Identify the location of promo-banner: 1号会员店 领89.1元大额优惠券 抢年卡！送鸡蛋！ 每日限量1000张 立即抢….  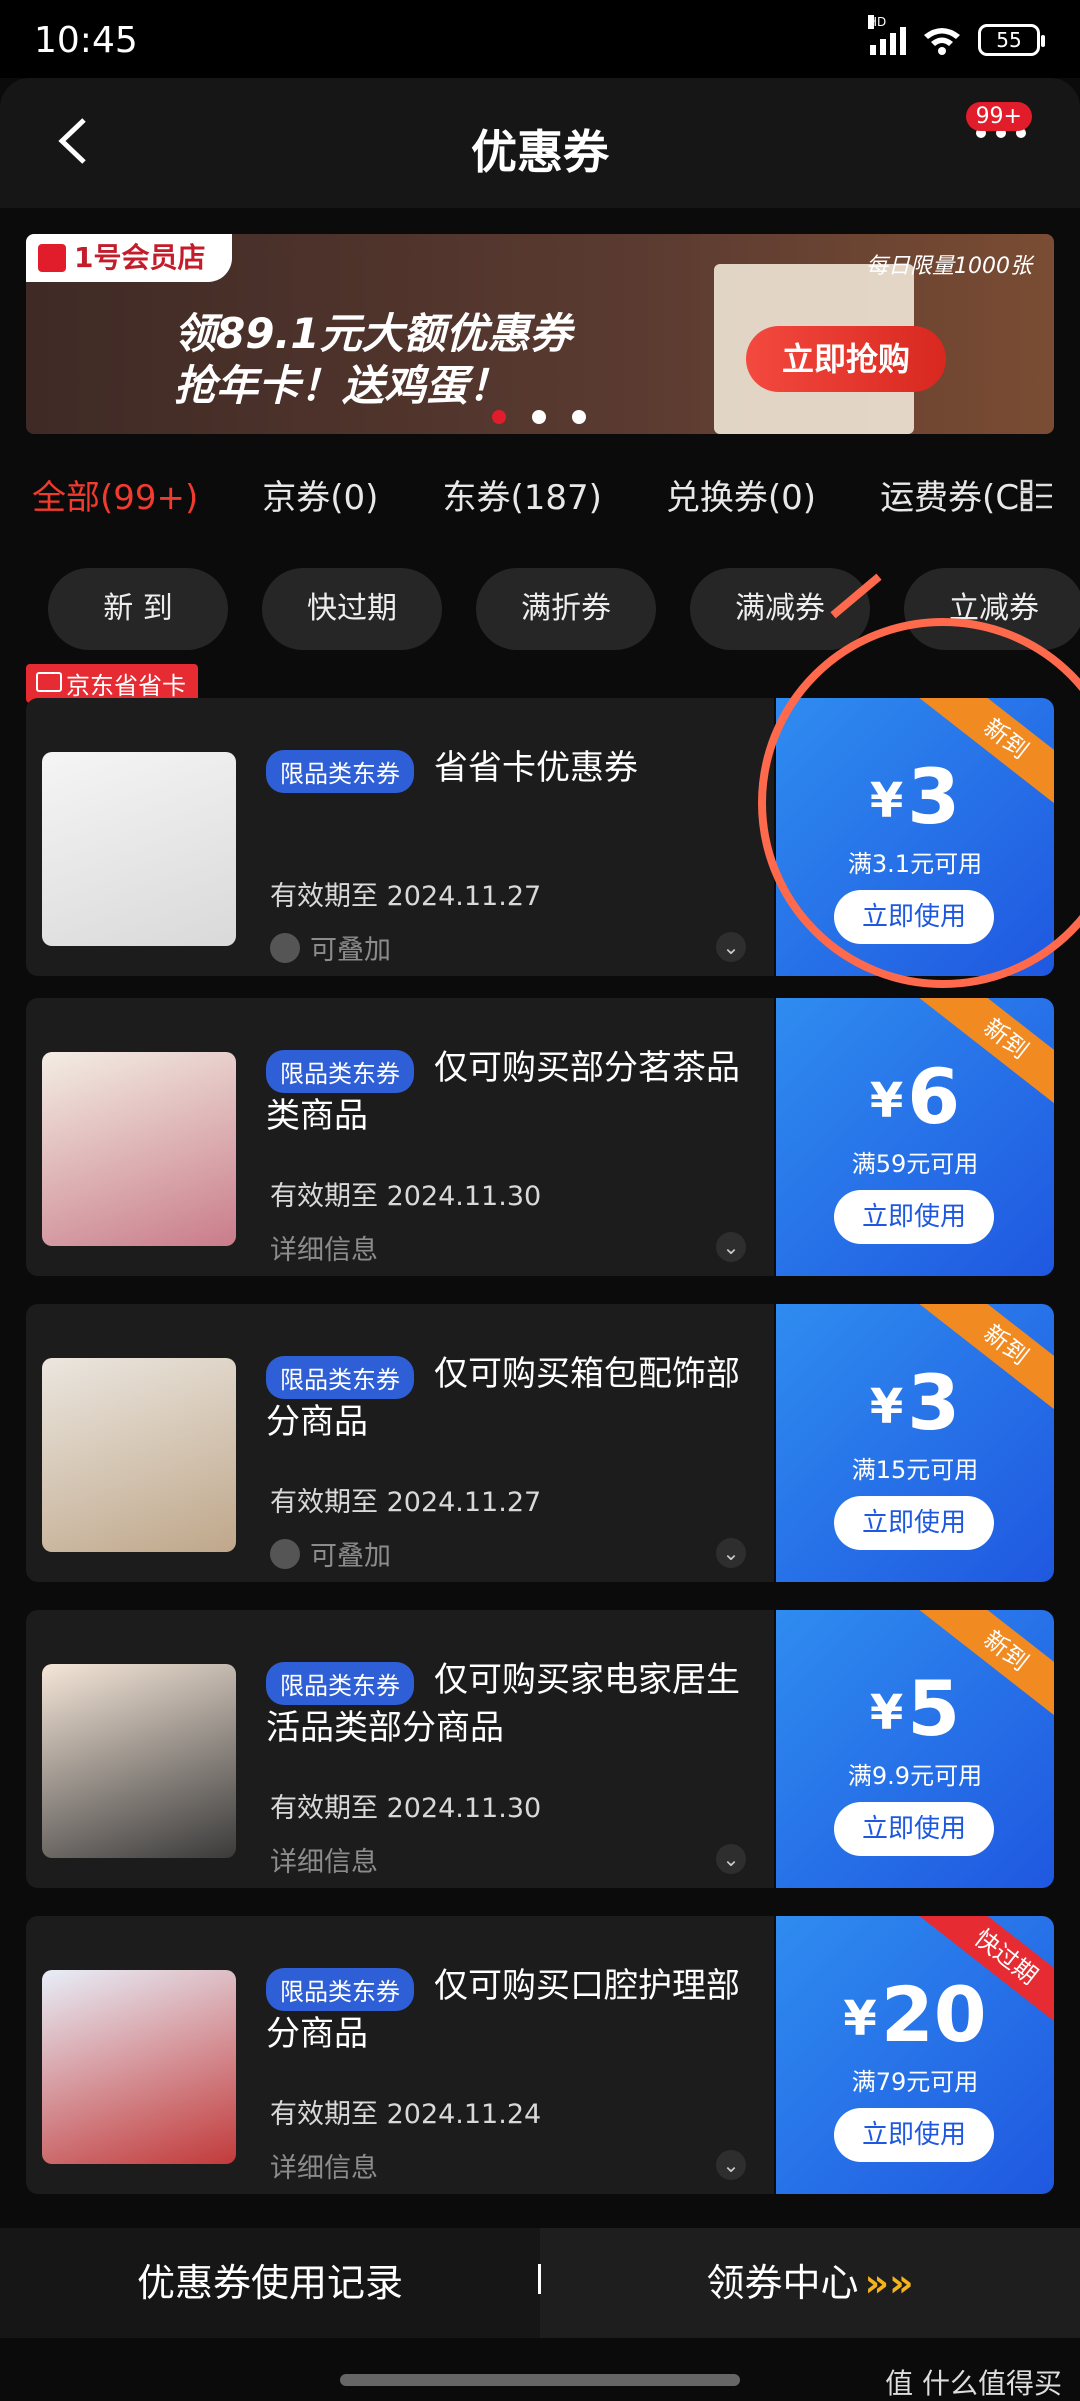
(540, 334).